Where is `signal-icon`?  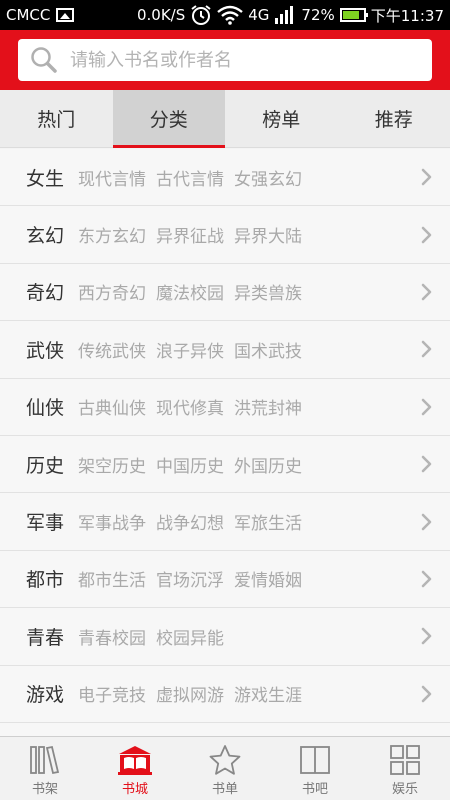 signal-icon is located at coordinates (284, 15).